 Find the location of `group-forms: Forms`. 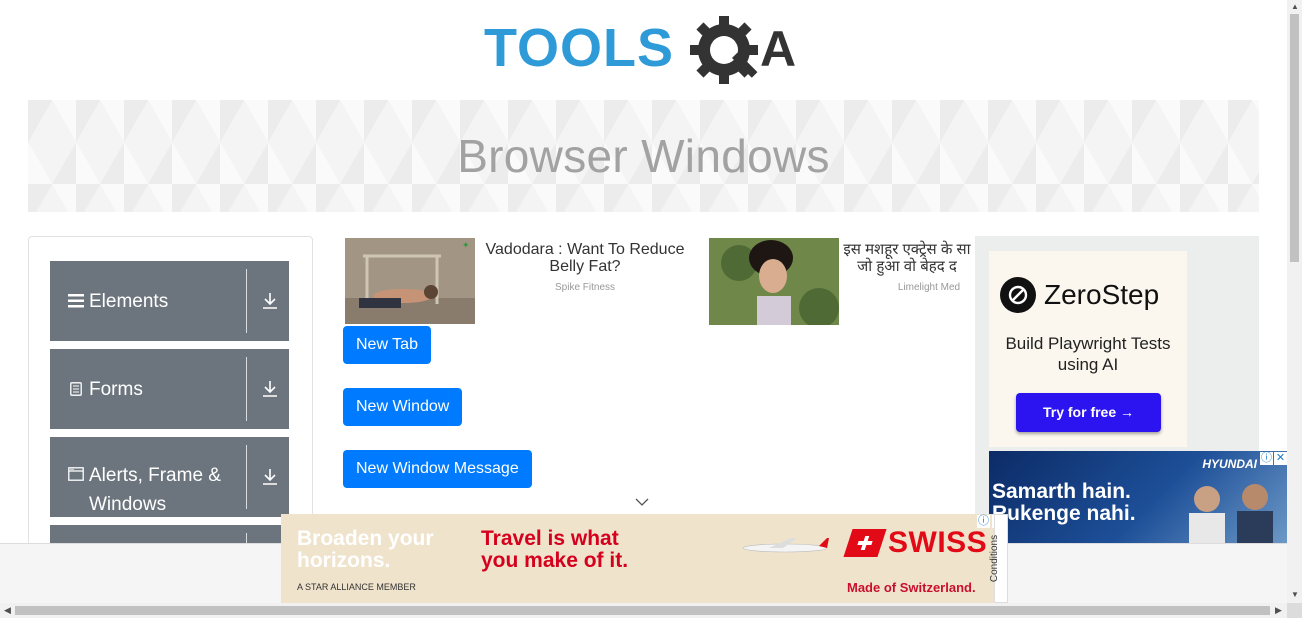

group-forms: Forms is located at coordinates (169, 389).